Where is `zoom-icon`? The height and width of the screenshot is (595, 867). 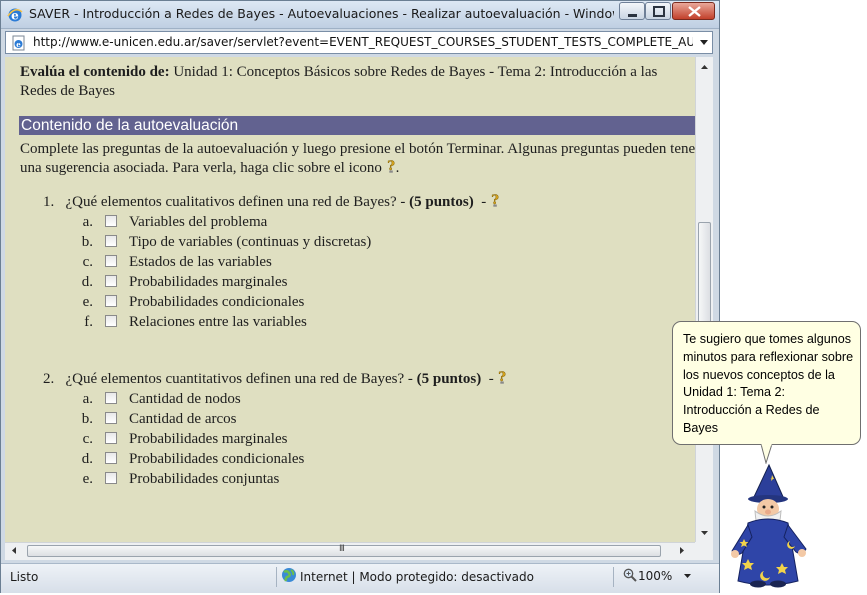
zoom-icon is located at coordinates (630, 575).